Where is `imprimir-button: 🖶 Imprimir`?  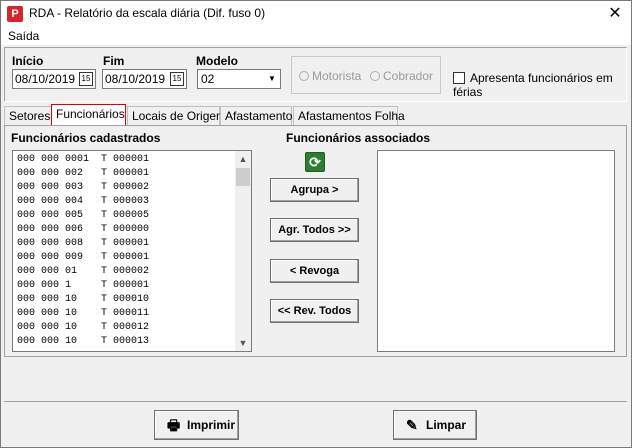
imprimir-button: 🖶 Imprimir is located at coordinates (196, 425).